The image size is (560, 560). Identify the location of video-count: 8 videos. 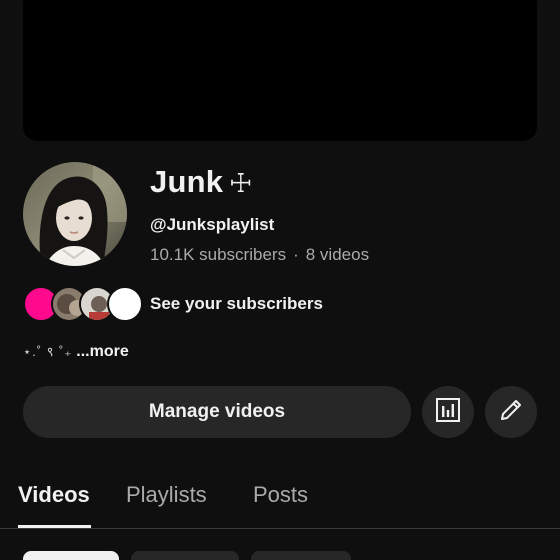
(337, 254).